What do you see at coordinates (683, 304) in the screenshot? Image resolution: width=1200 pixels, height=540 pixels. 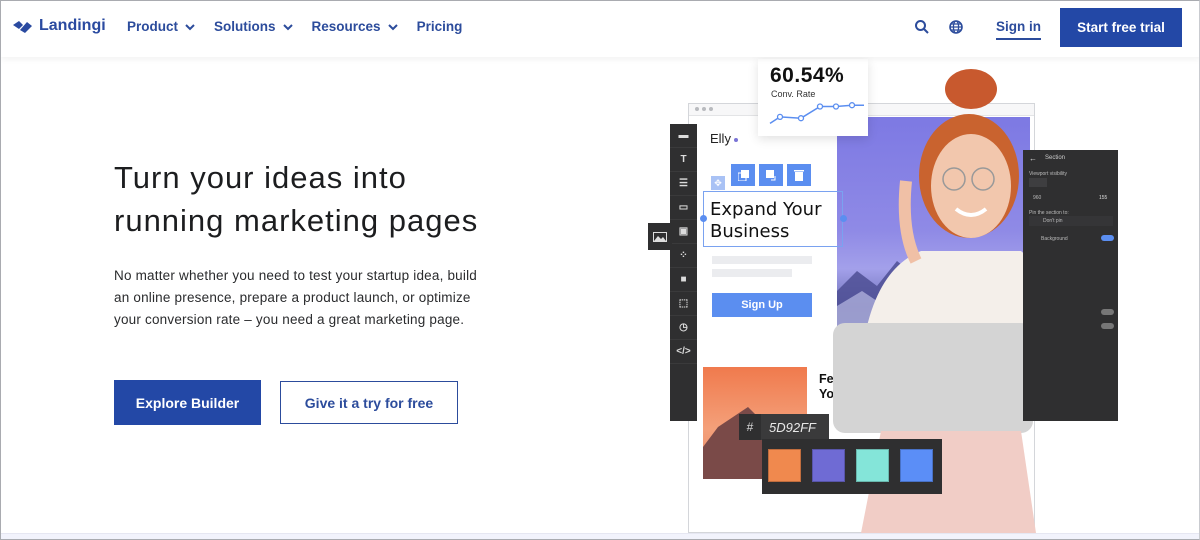 I see `box-icon: ⬚` at bounding box center [683, 304].